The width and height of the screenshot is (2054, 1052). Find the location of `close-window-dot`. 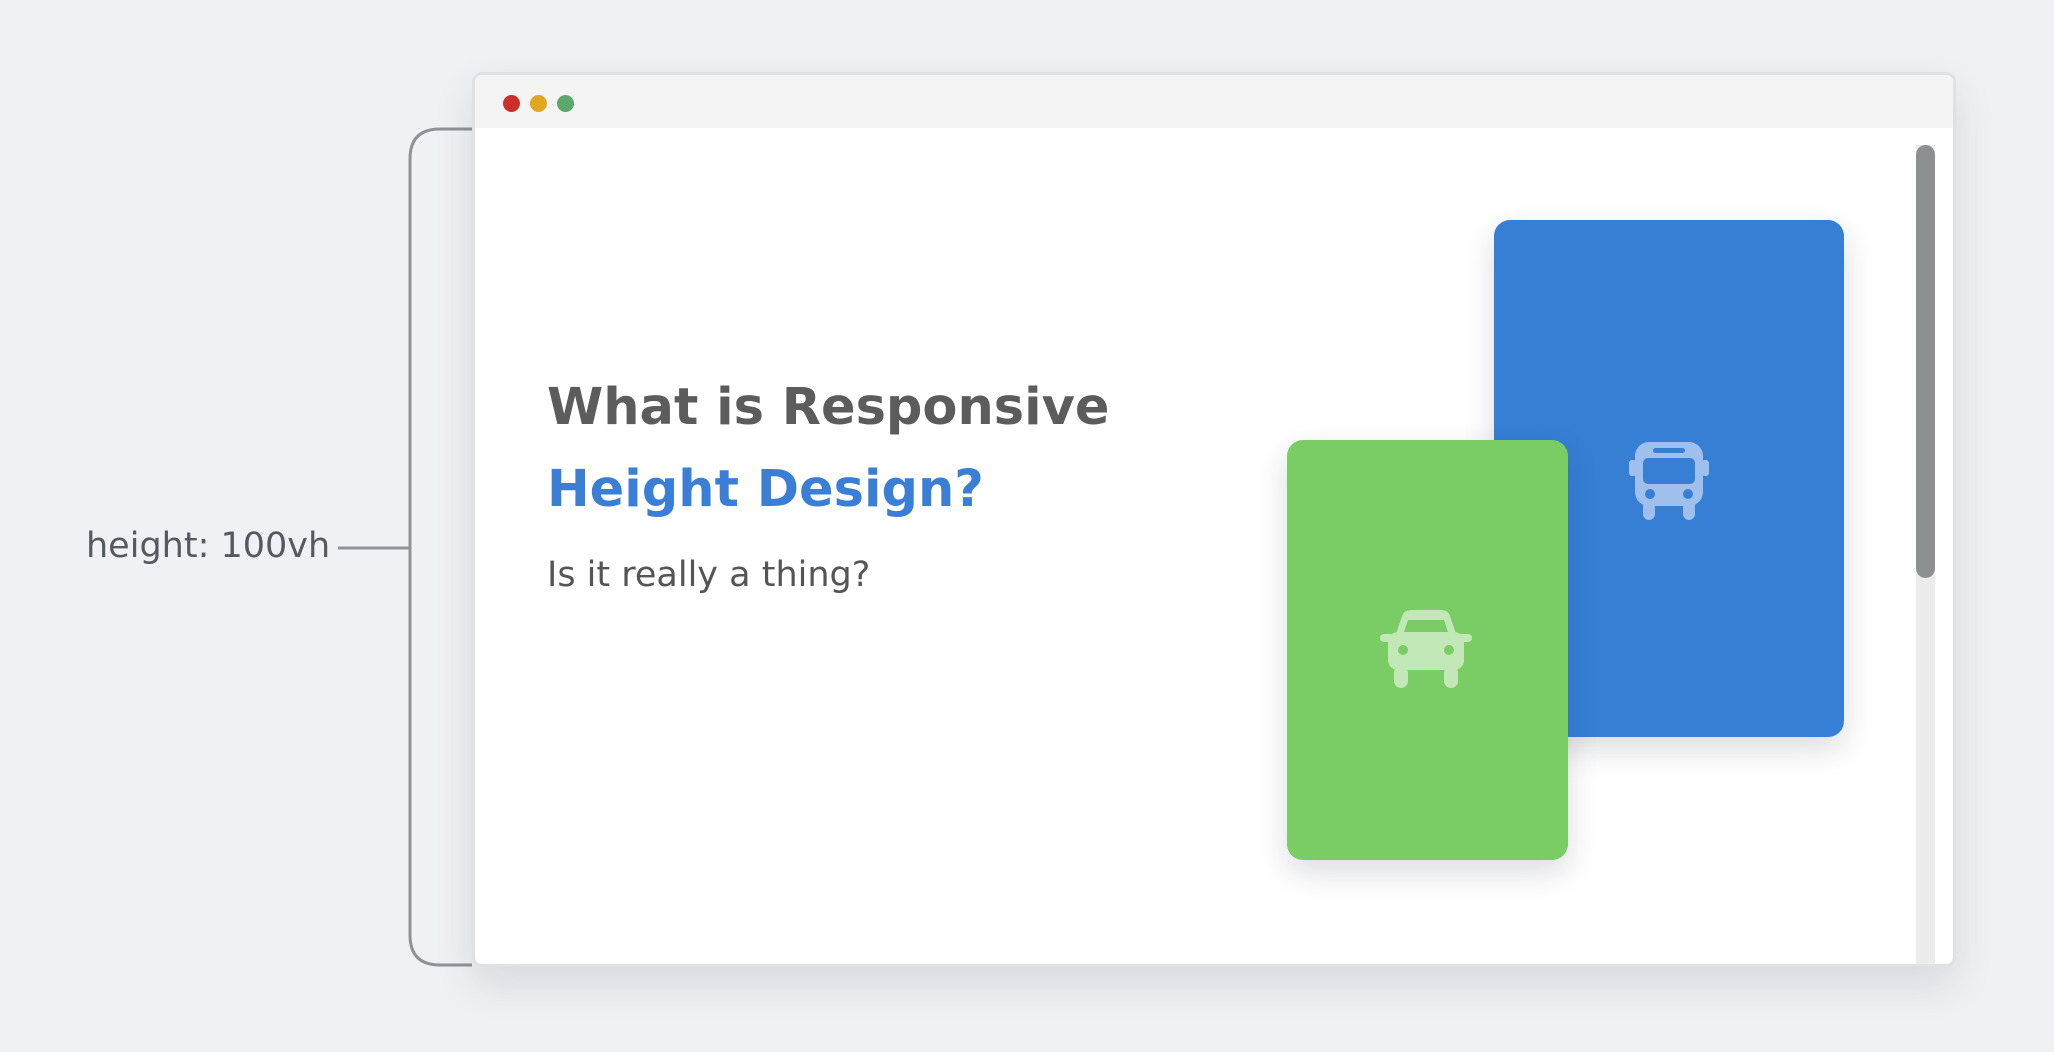

close-window-dot is located at coordinates (511, 103).